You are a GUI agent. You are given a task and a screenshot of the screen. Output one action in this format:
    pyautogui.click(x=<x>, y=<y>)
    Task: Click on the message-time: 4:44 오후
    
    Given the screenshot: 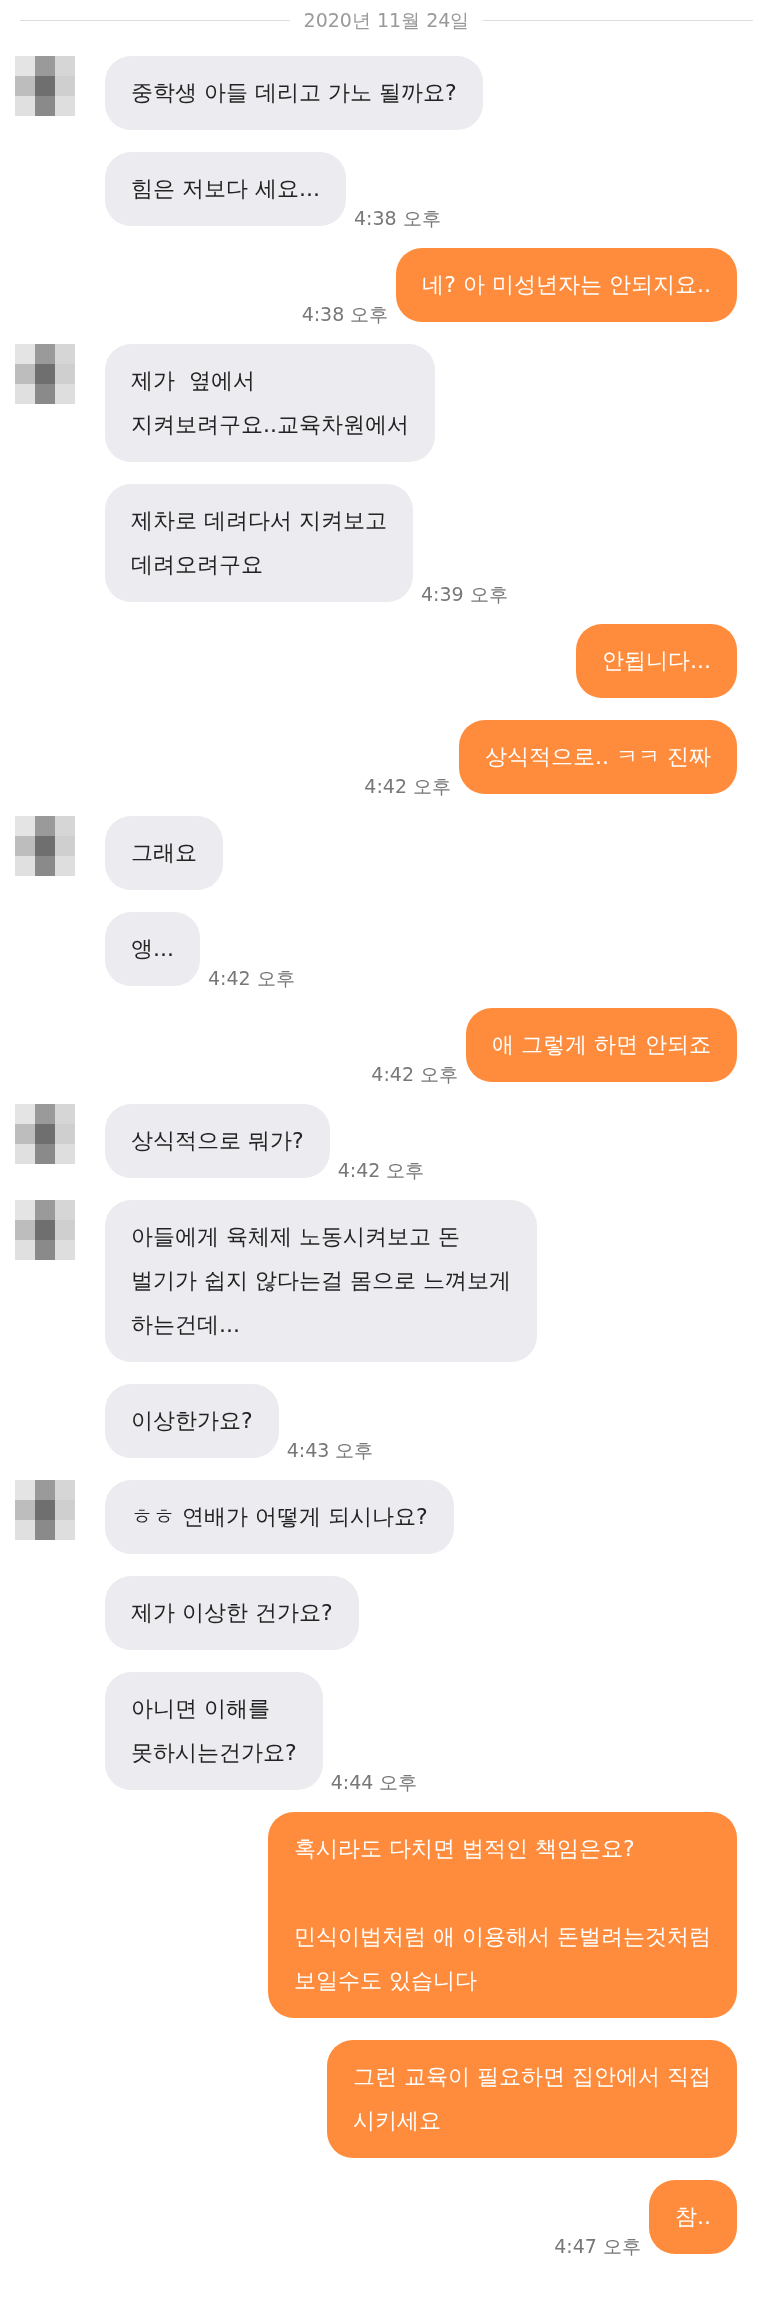 What is the action you would take?
    pyautogui.click(x=374, y=1782)
    